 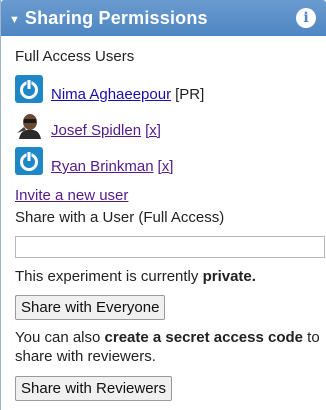 I want to click on user-role-badge: [PR], so click(x=190, y=94).